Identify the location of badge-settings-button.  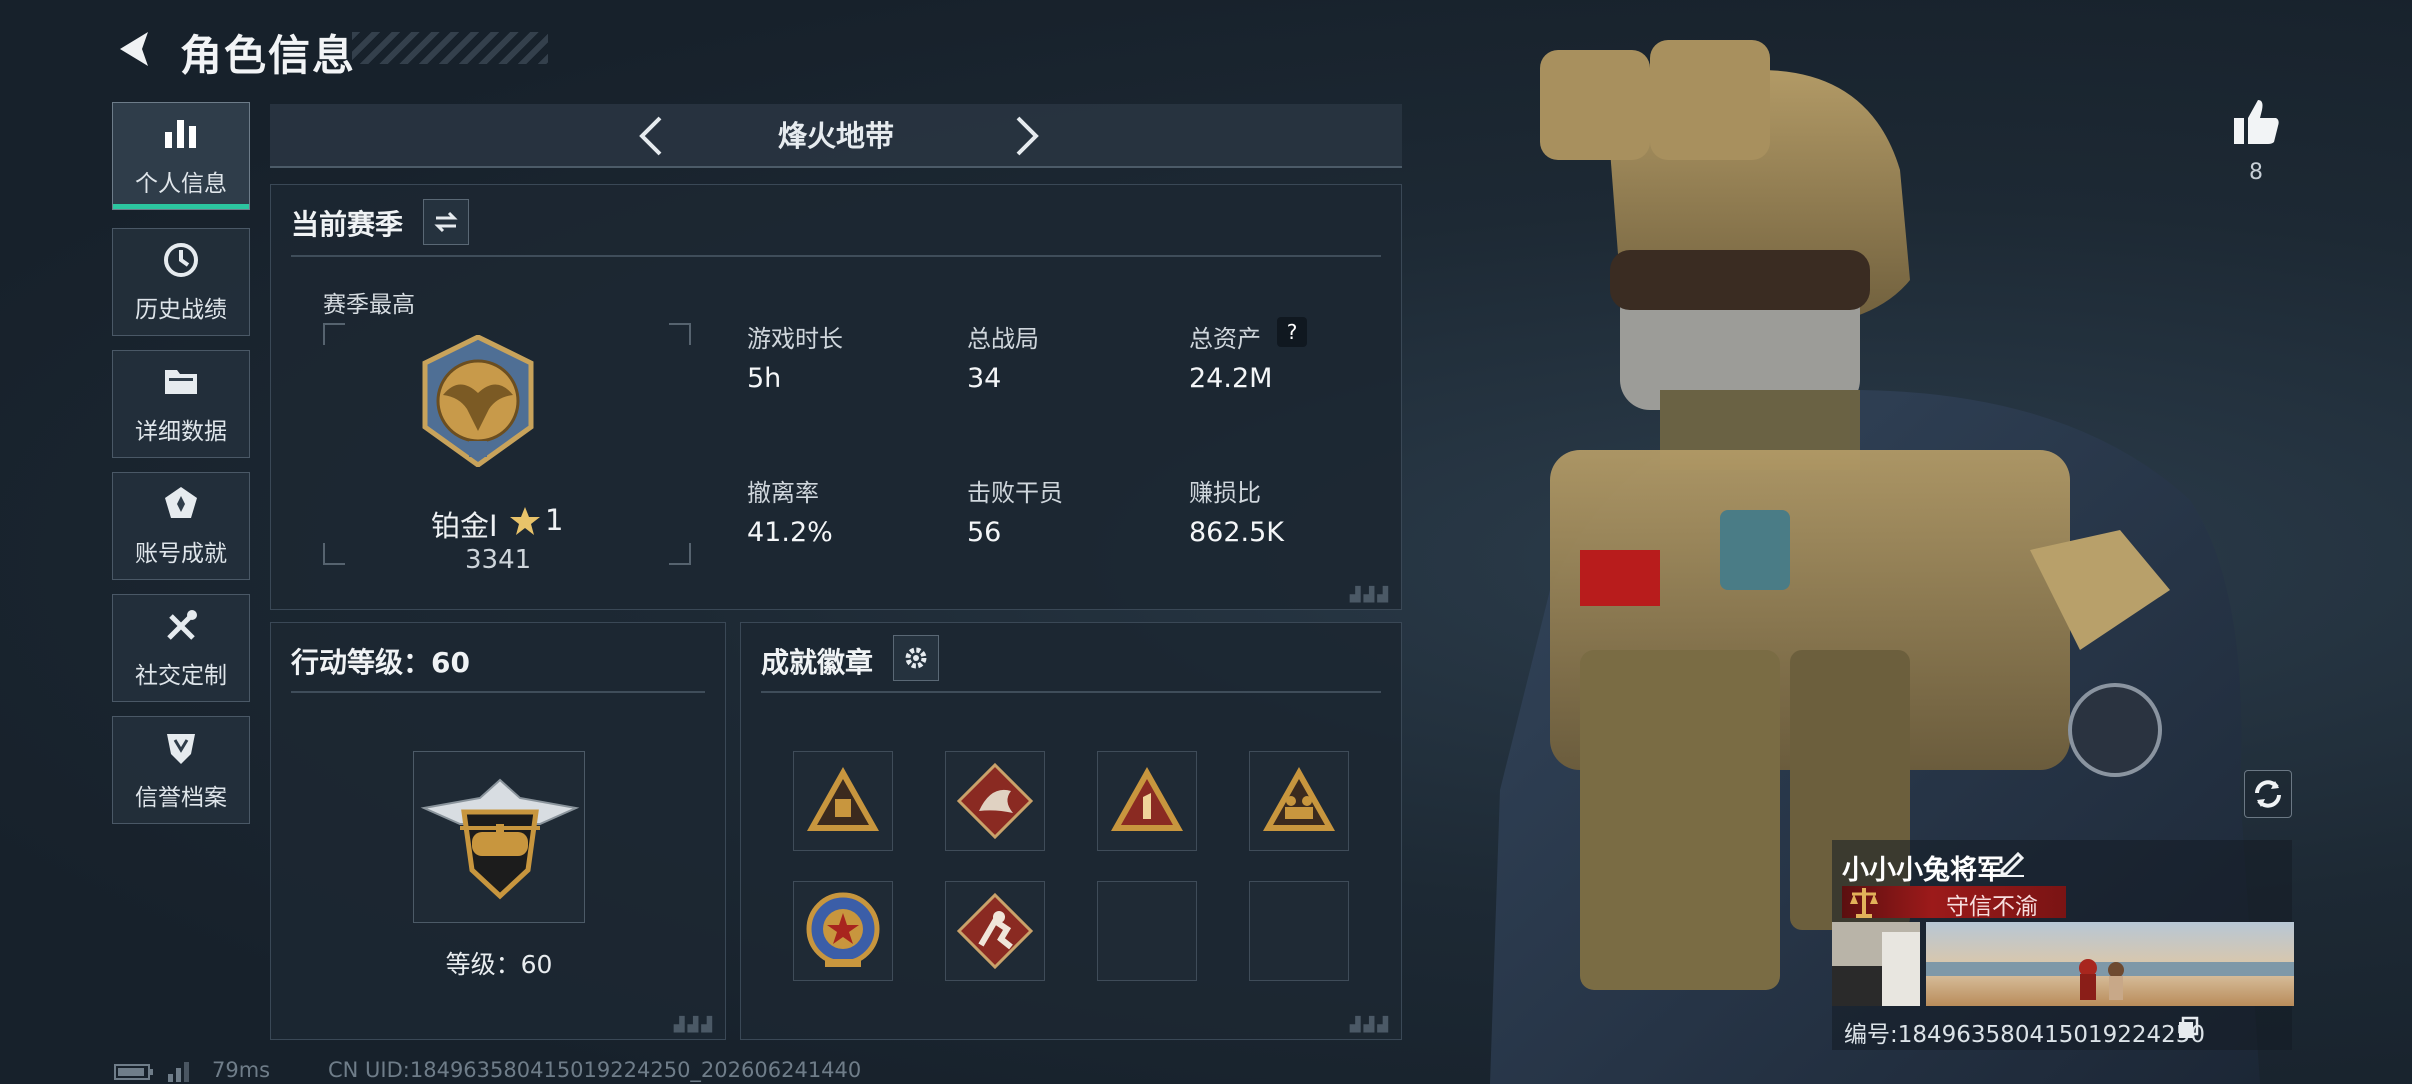
(916, 658).